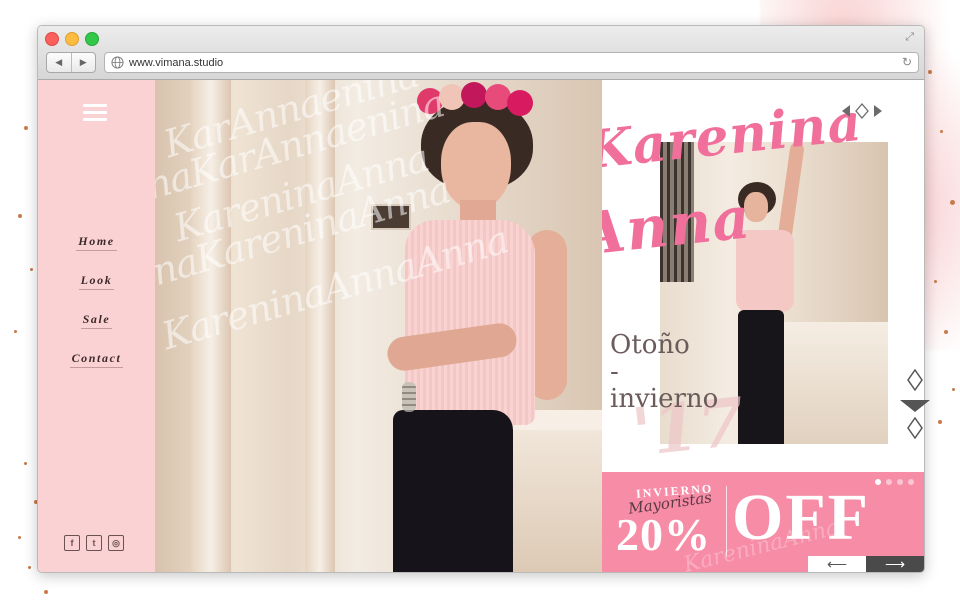 The height and width of the screenshot is (600, 960). I want to click on main-menu: Home Look Sale Contact, so click(96, 310).